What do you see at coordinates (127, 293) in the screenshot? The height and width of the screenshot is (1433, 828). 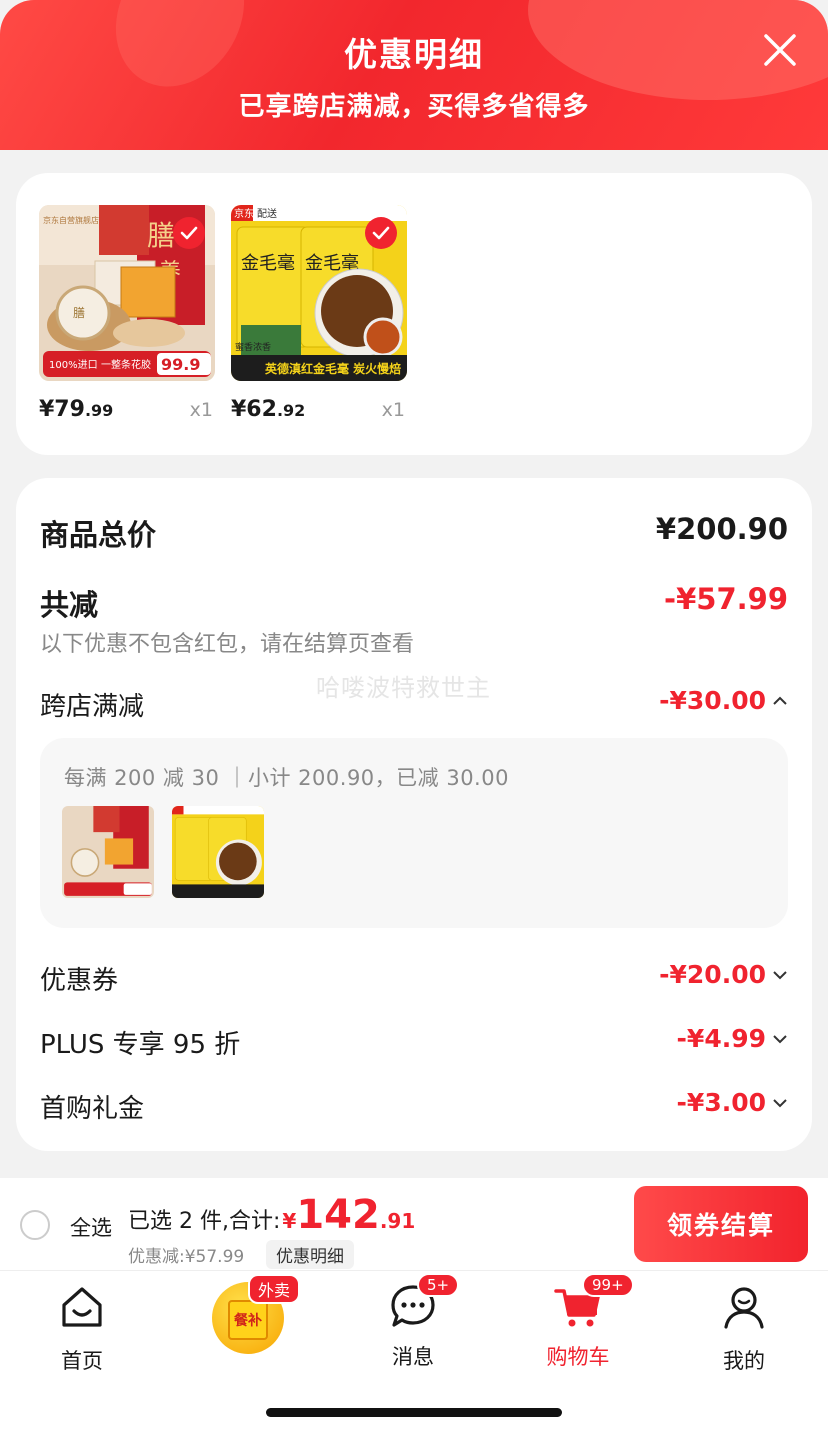 I see `product-image: 膳 养 膳 100%进口 一整条花胶 99.9 京东自营旗舰店` at bounding box center [127, 293].